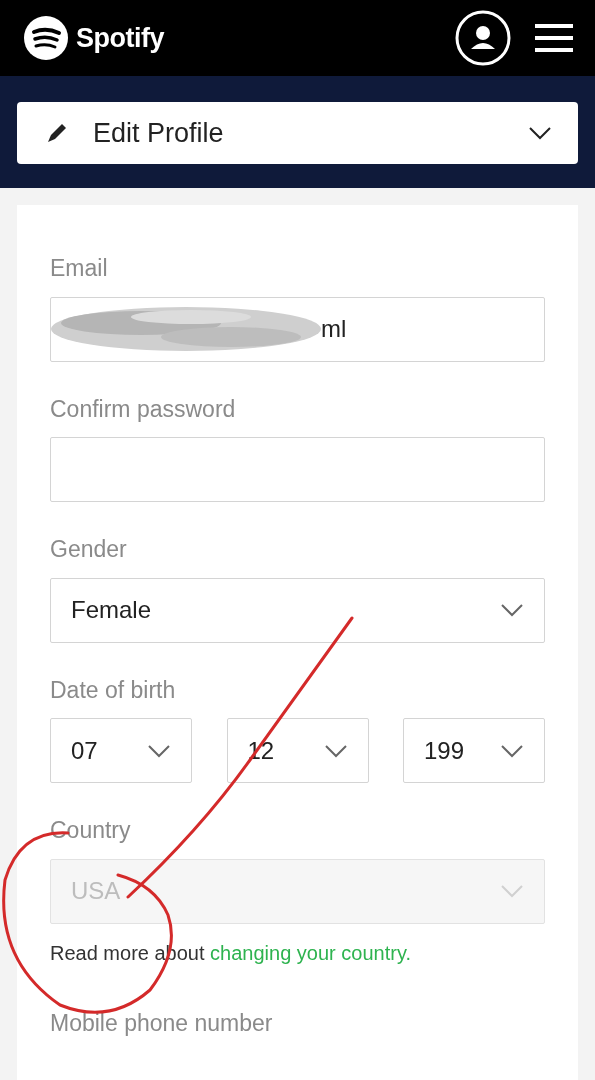 The width and height of the screenshot is (595, 1080). I want to click on field-label: Confirm password, so click(143, 409).